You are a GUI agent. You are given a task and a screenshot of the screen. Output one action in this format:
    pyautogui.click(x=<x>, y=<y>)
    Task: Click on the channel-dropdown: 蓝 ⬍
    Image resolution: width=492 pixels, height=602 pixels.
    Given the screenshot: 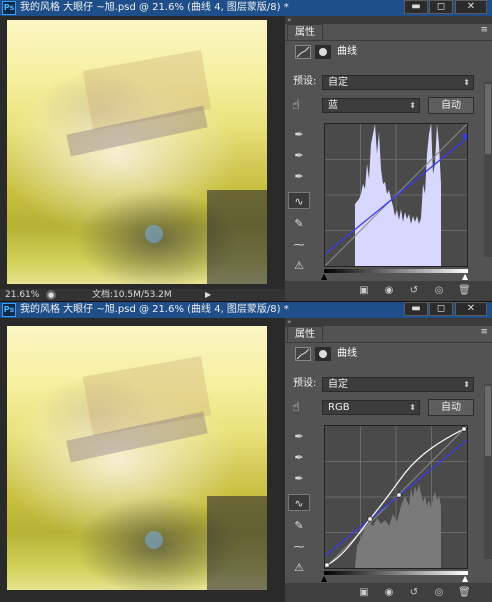 What is the action you would take?
    pyautogui.click(x=371, y=105)
    